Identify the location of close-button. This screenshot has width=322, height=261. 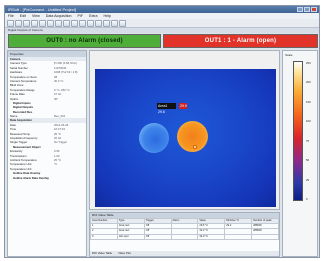
(314, 9).